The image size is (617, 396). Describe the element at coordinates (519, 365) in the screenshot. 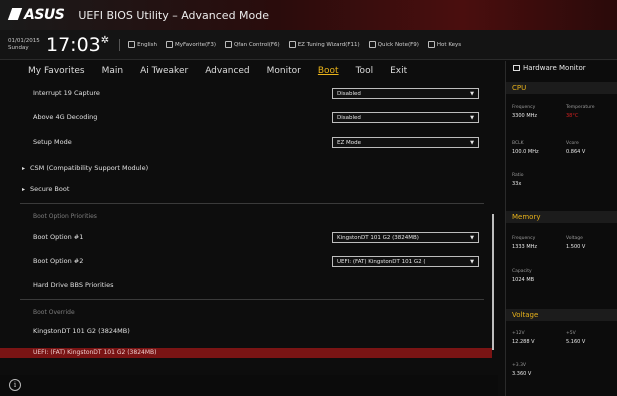

I see `v33-label: +3.3V` at that location.